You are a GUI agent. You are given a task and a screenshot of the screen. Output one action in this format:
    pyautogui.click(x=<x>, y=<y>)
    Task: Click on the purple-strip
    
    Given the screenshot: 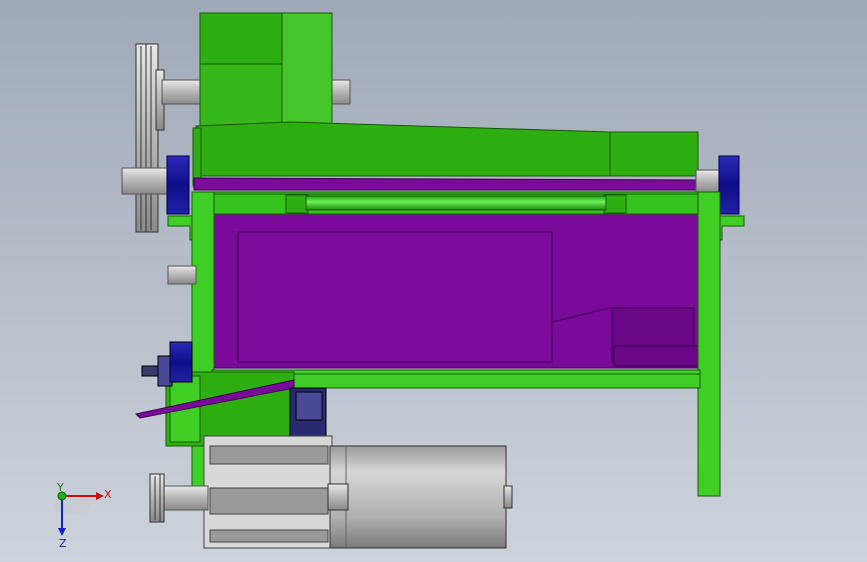 What is the action you would take?
    pyautogui.click(x=447, y=184)
    